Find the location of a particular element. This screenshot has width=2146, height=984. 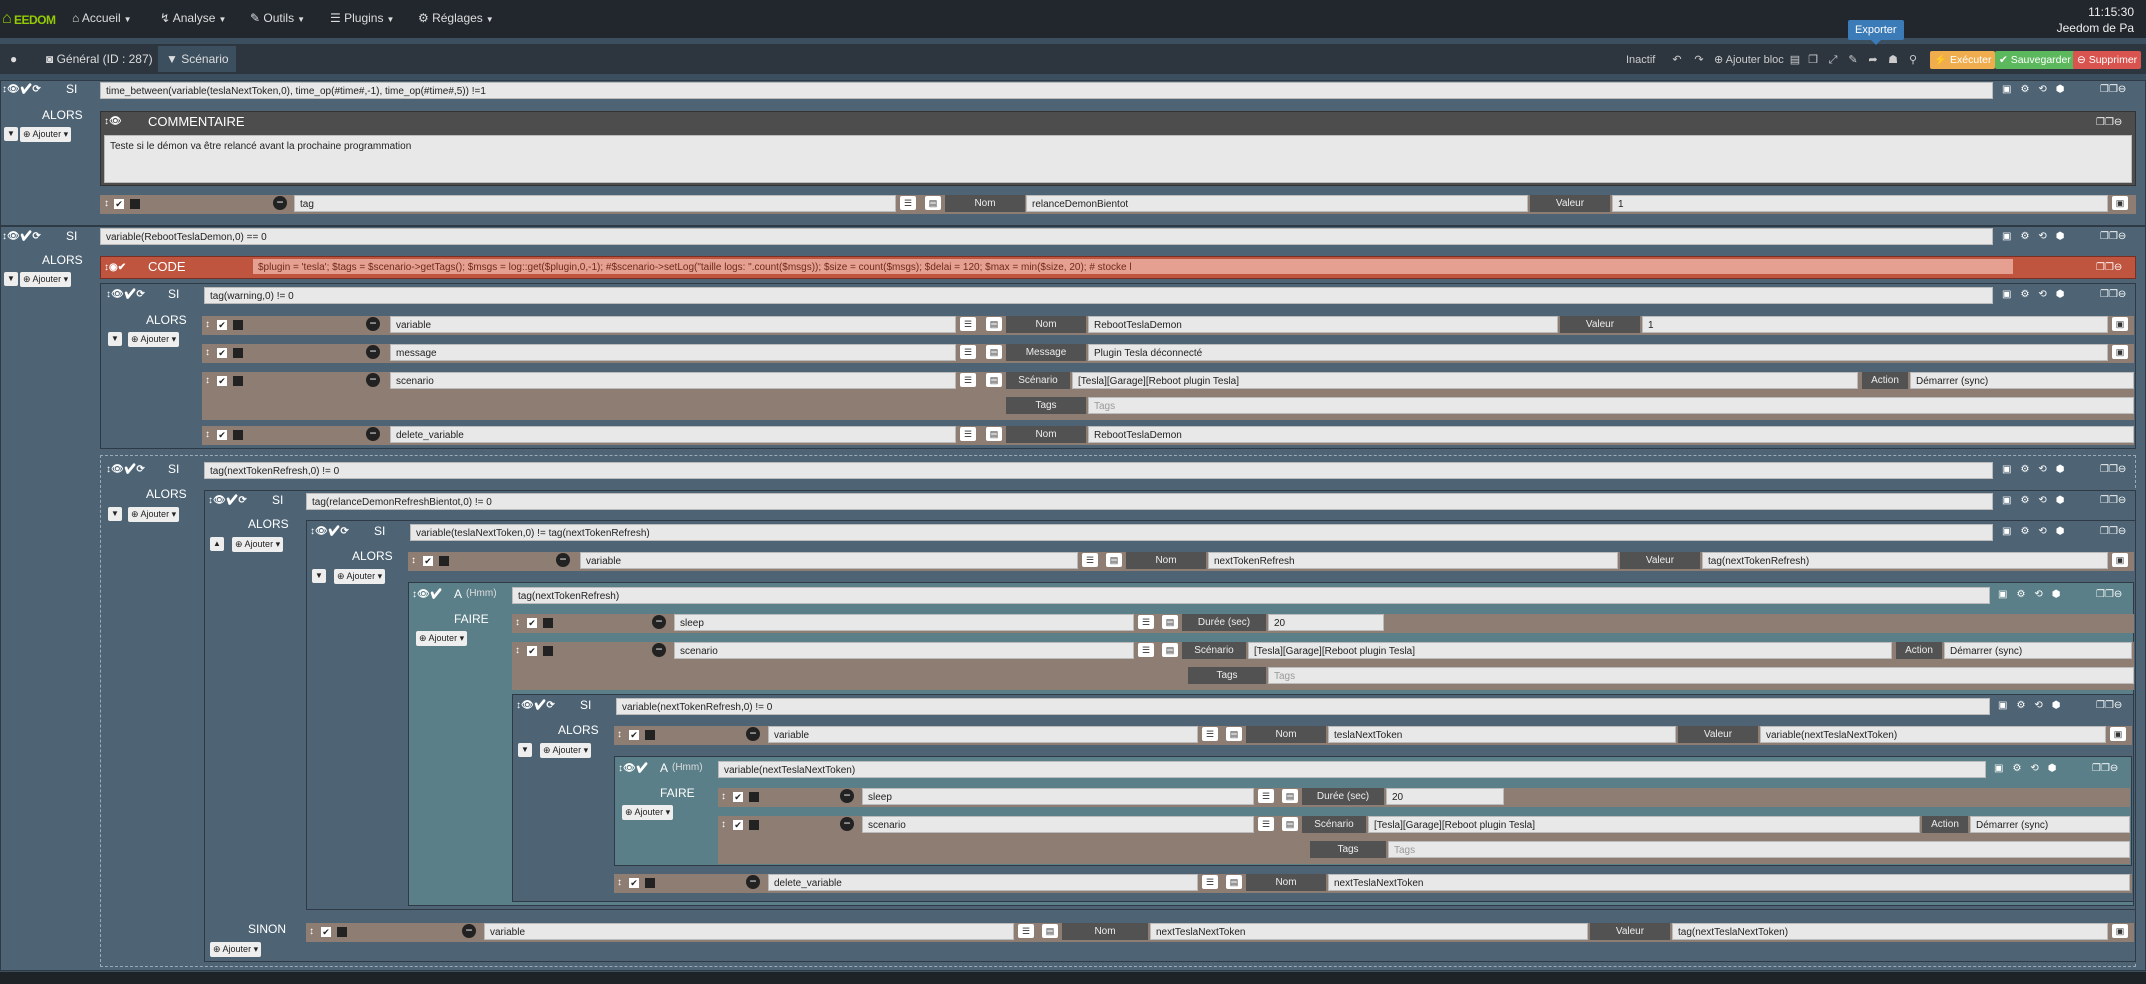

duration-input: 20 is located at coordinates (1445, 796).